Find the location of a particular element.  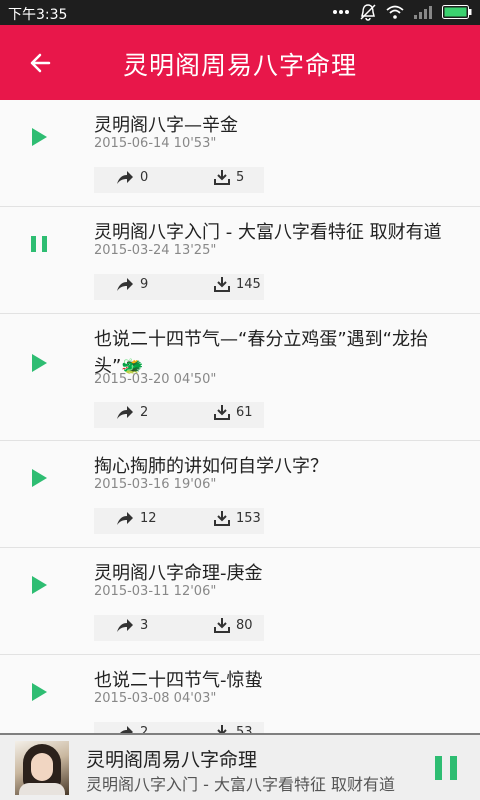

episode-stats: 9 145 is located at coordinates (179, 287).